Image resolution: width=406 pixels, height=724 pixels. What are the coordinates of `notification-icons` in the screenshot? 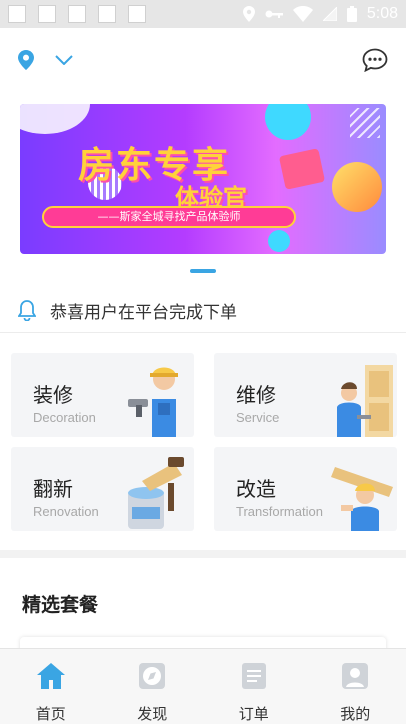 It's located at (77, 14).